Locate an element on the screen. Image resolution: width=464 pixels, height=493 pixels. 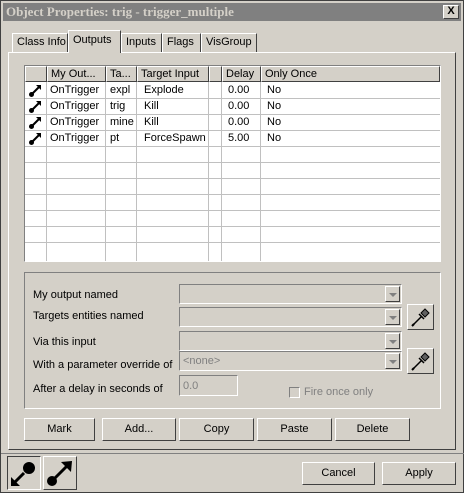
fire-once-label: Fire once only is located at coordinates (339, 392).